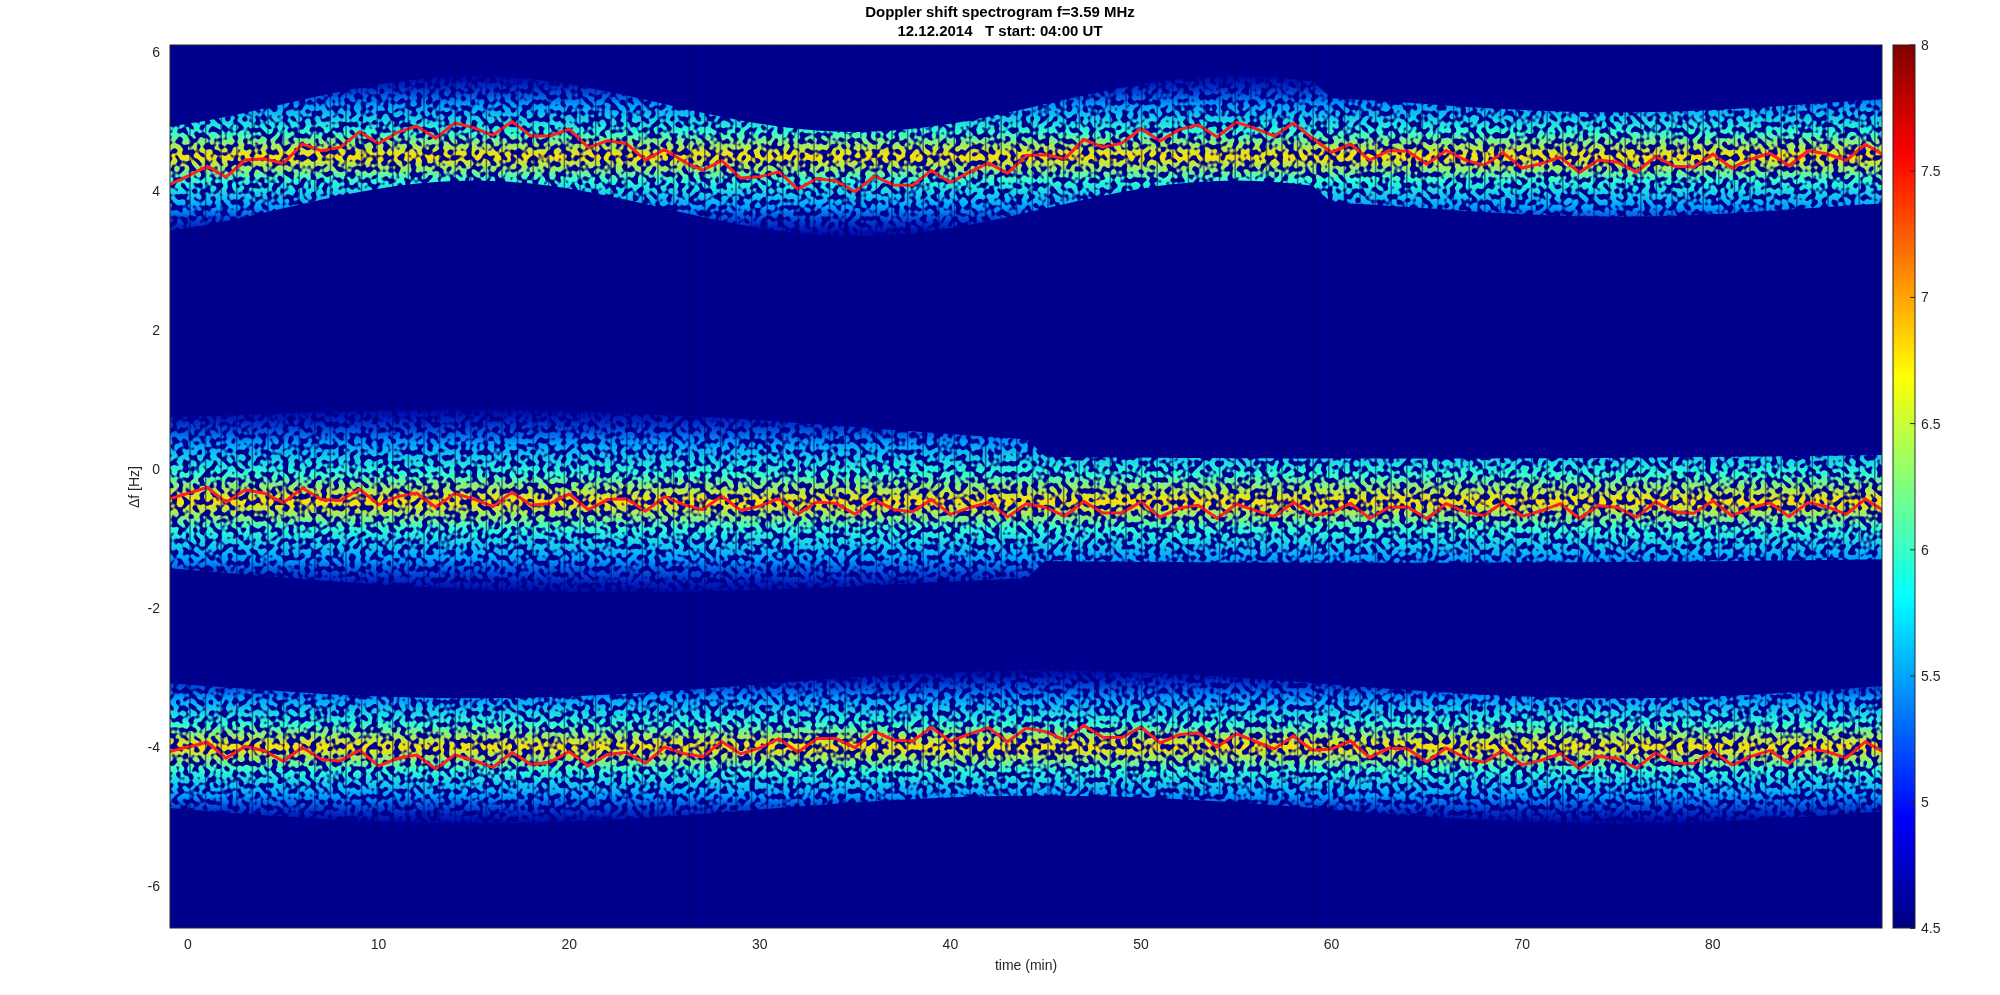 This screenshot has height=995, width=2000. What do you see at coordinates (1713, 944) in the screenshot?
I see `x-tick-label: 80` at bounding box center [1713, 944].